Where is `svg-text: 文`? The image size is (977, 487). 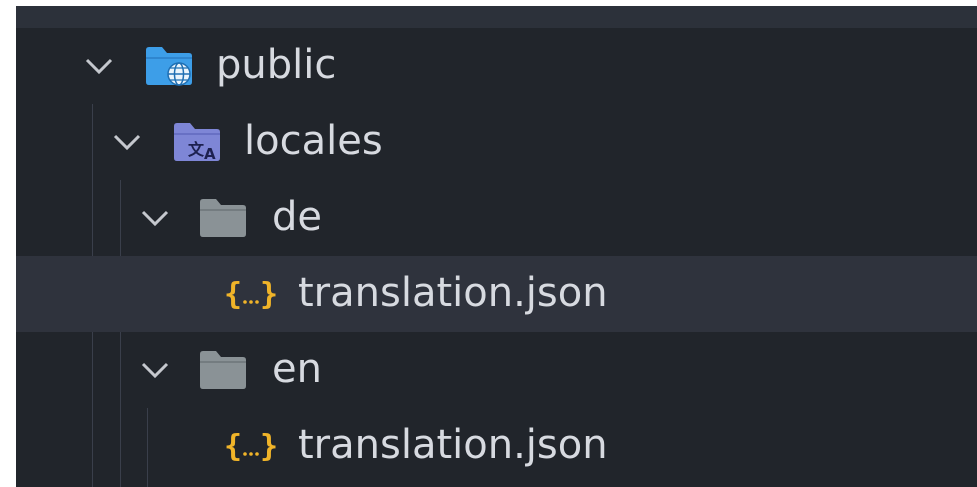
svg-text: 文 is located at coordinates (196, 149).